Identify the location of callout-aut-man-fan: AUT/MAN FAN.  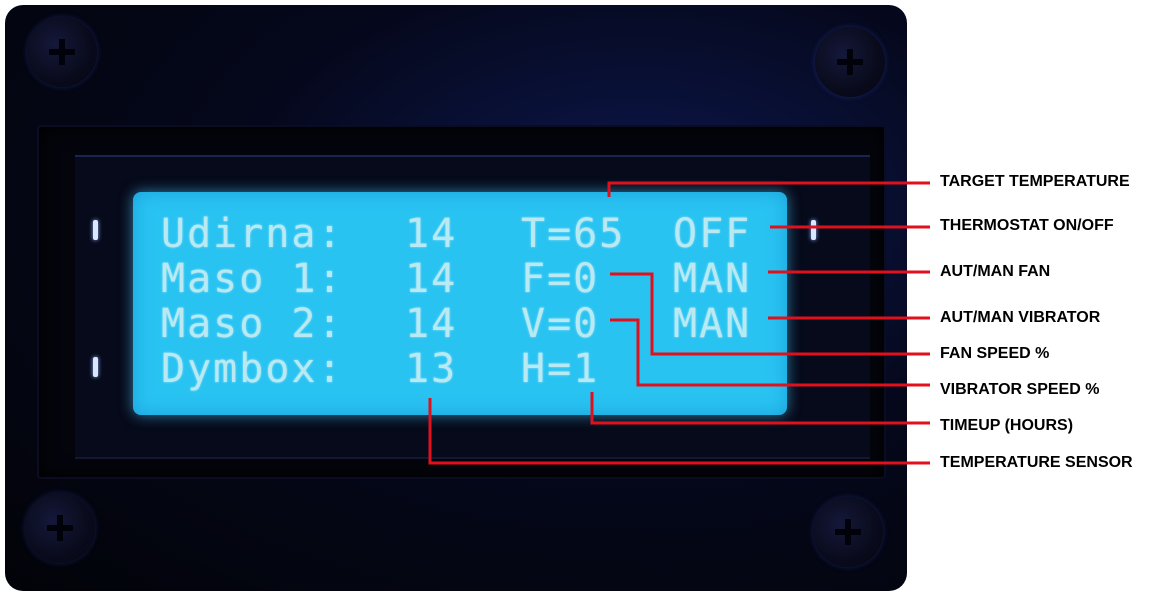
(995, 271).